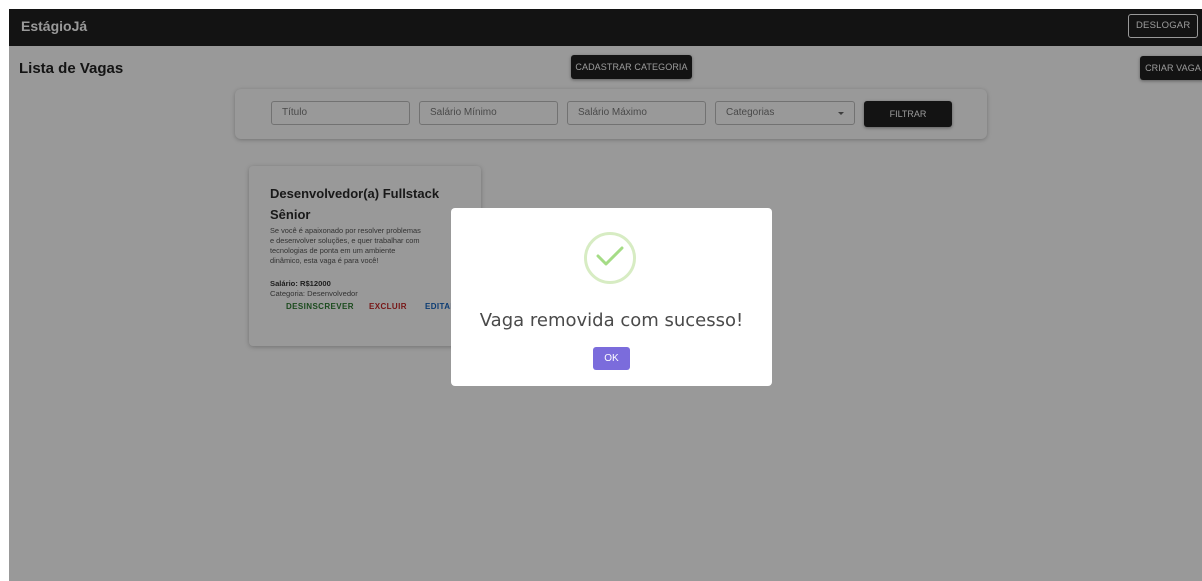  Describe the element at coordinates (611, 358) in the screenshot. I see `ok-button: OK` at that location.